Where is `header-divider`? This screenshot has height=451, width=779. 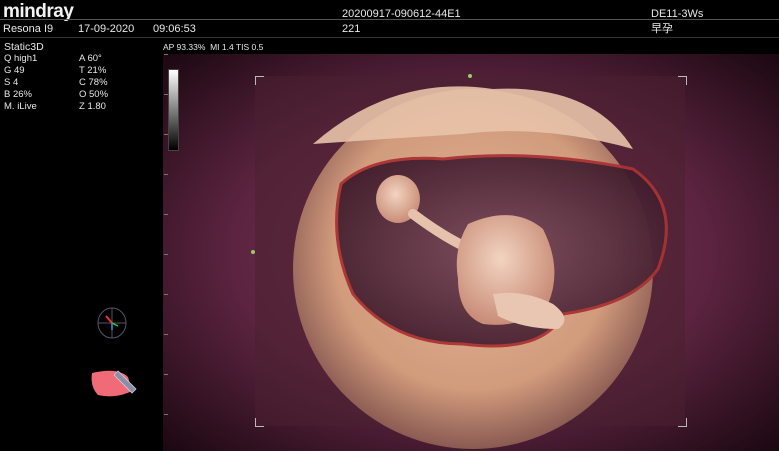
header-divider is located at coordinates (389, 19).